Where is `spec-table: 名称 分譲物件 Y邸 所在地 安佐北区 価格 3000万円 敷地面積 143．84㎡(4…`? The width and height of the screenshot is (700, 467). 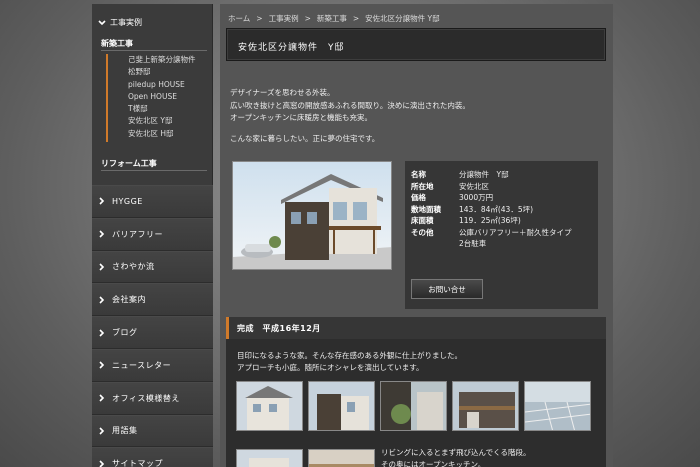
spec-table: 名称 分譲物件 Y邸 所在地 安佐北区 価格 3000万円 敷地面積 143．84㎡(4… is located at coordinates (491, 209).